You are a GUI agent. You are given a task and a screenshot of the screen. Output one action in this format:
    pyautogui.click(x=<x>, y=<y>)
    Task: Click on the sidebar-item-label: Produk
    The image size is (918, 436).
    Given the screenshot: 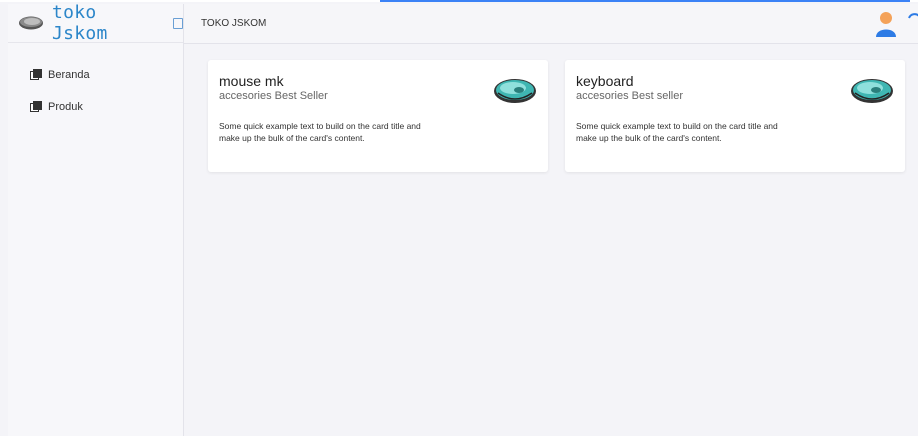 What is the action you would take?
    pyautogui.click(x=65, y=107)
    